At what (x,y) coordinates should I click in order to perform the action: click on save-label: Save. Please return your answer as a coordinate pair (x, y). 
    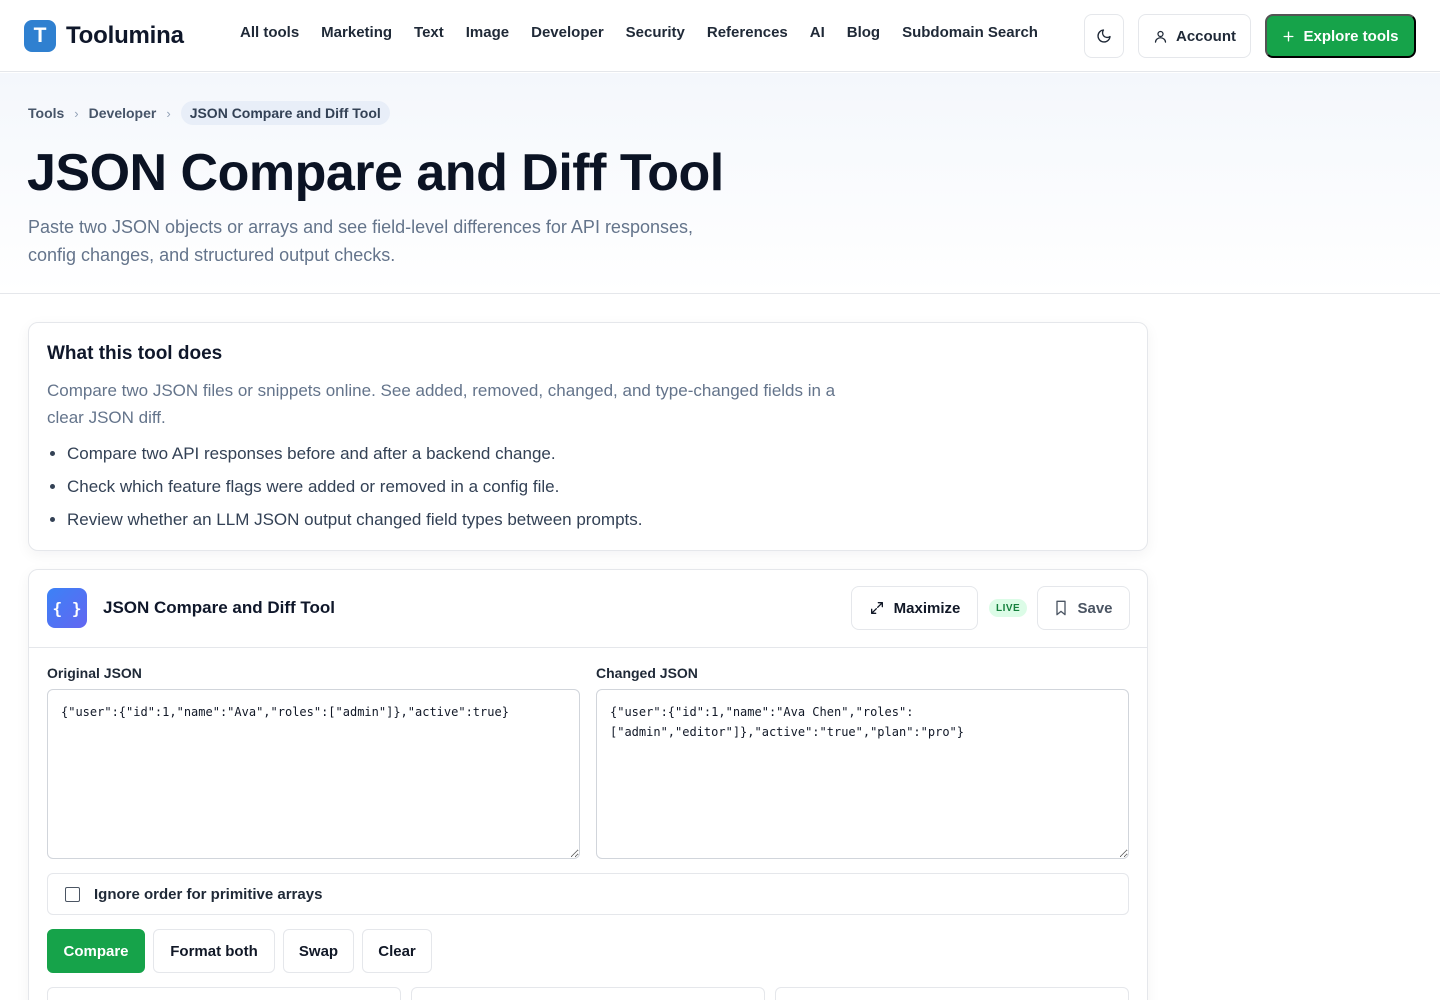
    Looking at the image, I should click on (1095, 608).